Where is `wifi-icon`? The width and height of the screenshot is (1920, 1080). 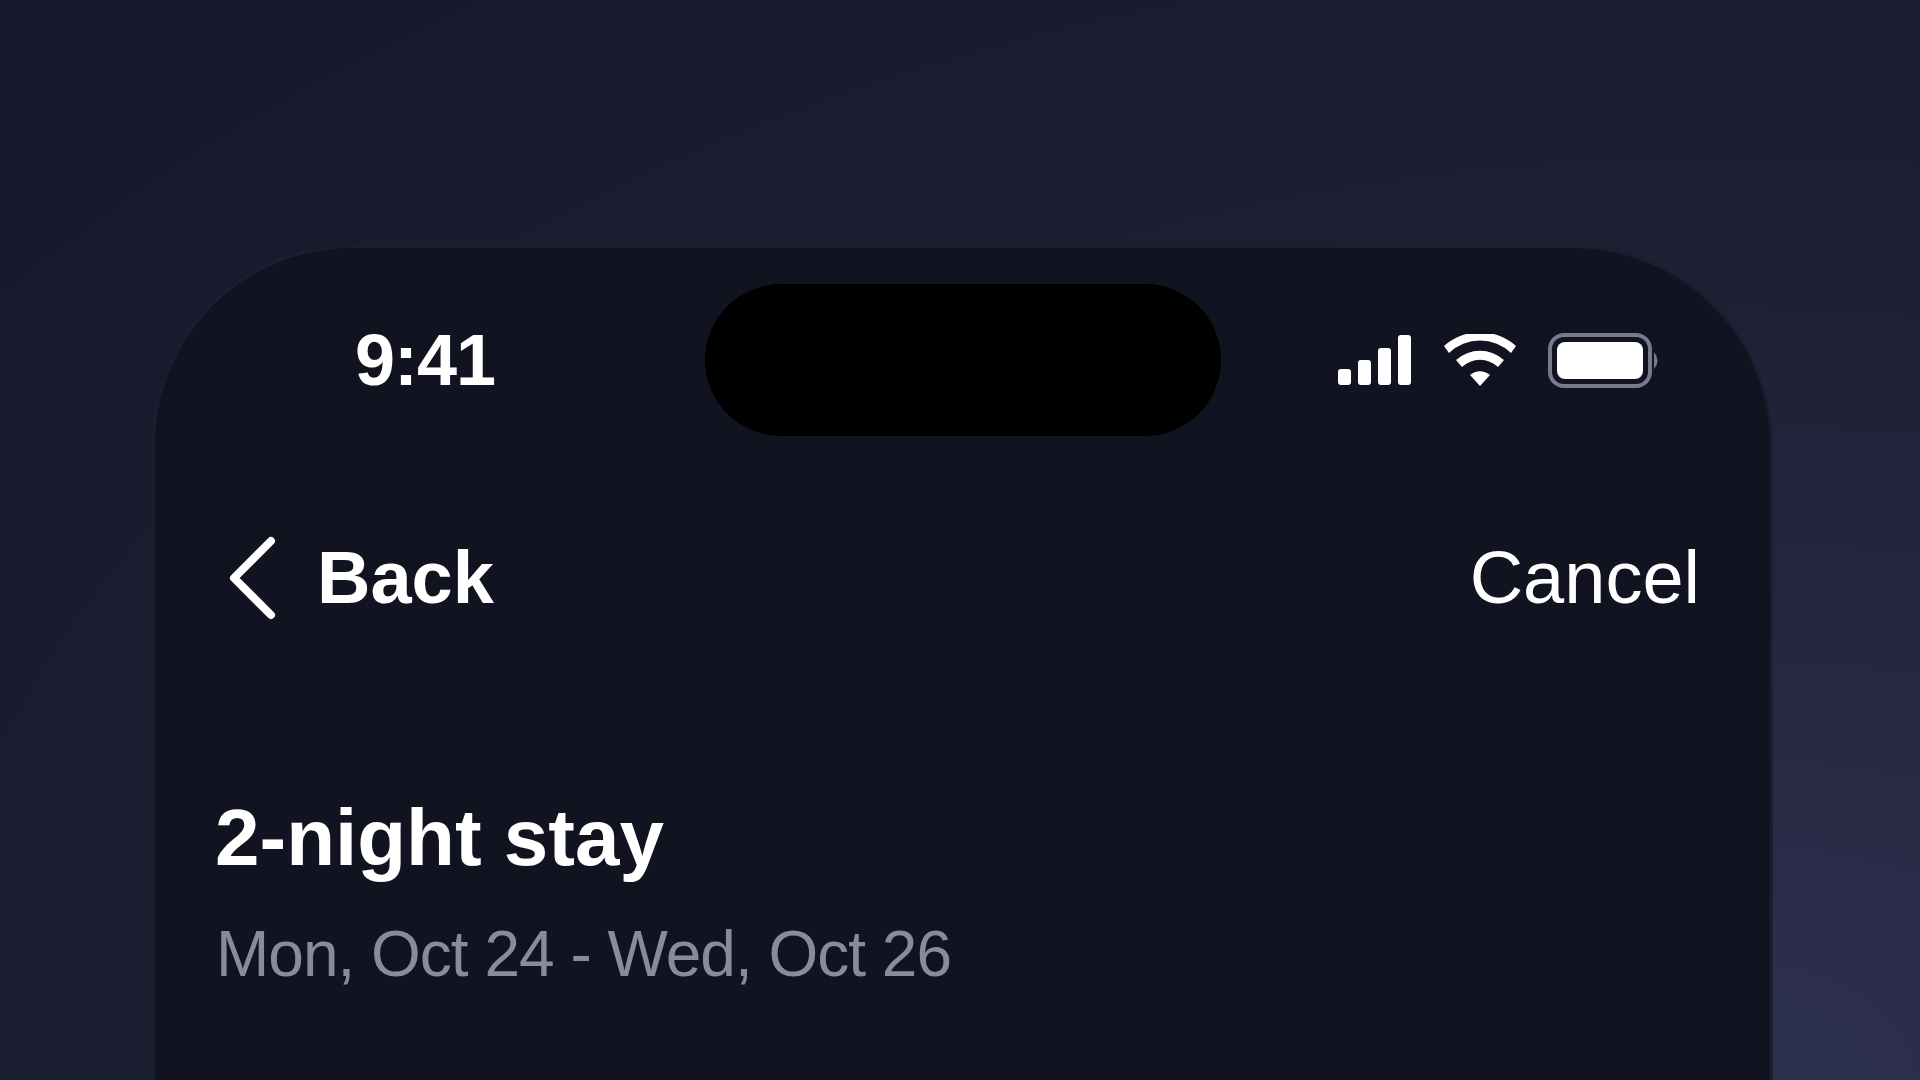 wifi-icon is located at coordinates (1480, 360).